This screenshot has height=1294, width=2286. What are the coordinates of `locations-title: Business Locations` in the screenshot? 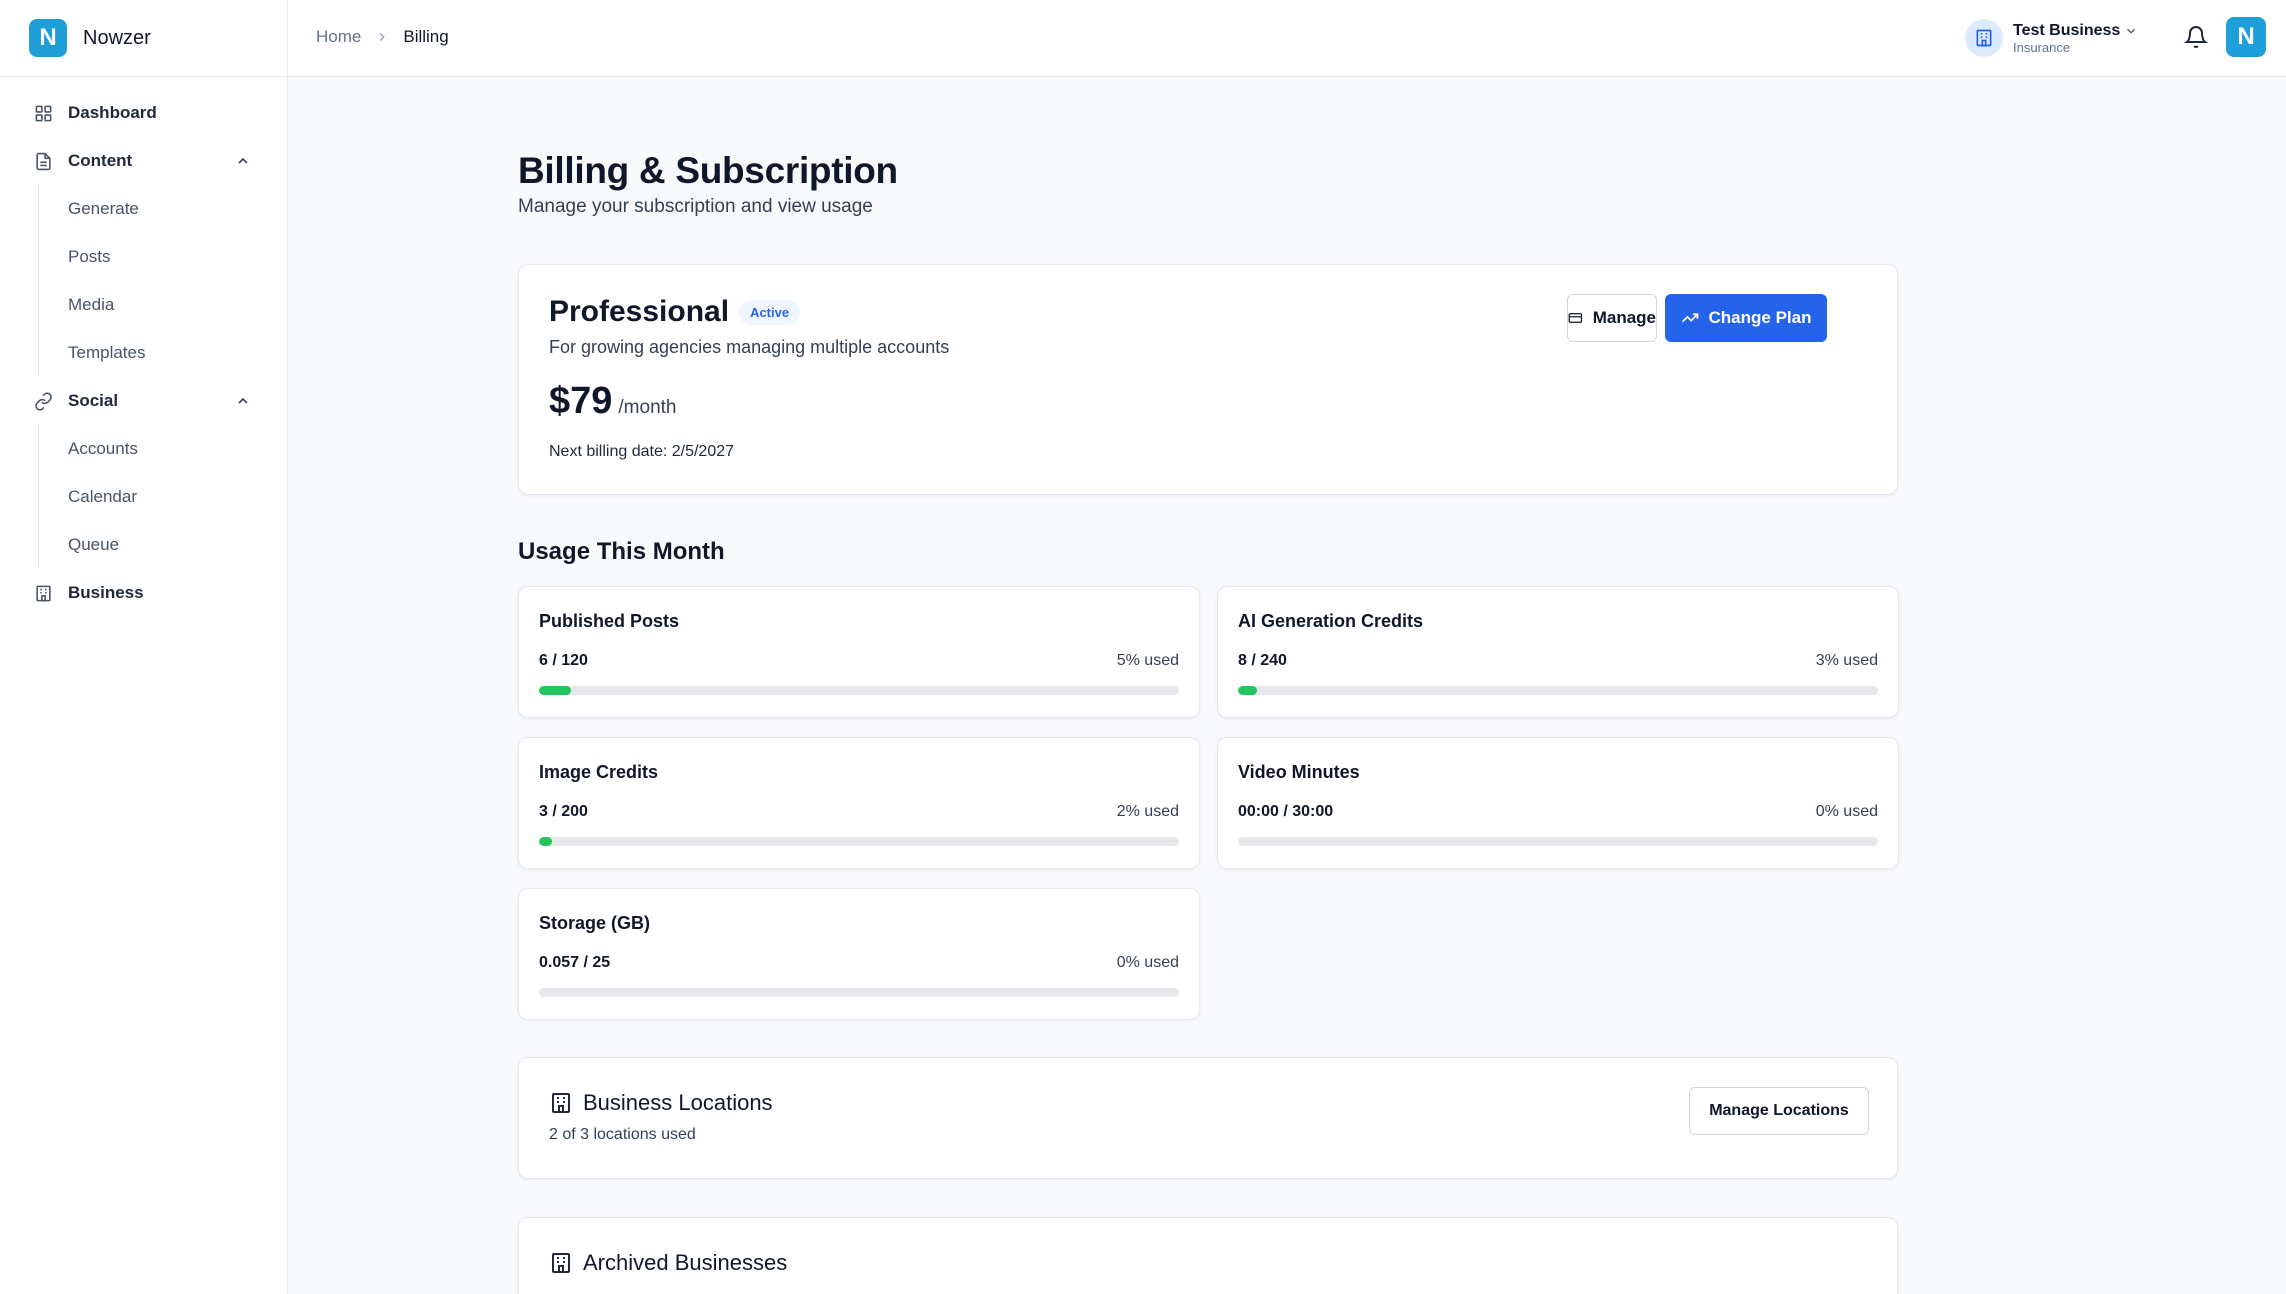 It's located at (678, 1102).